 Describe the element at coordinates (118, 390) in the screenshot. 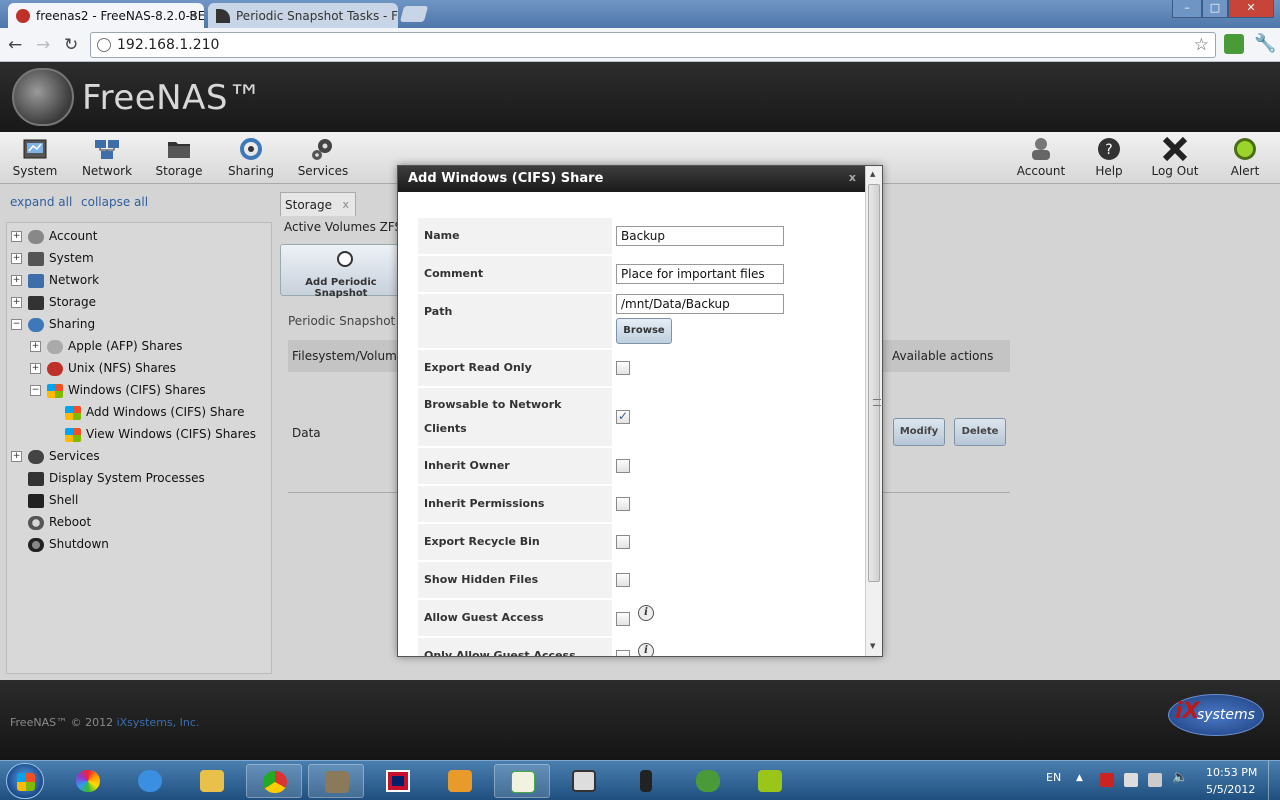

I see `tree-item-cifs-shares: − Windows (CIFS) Shares` at that location.